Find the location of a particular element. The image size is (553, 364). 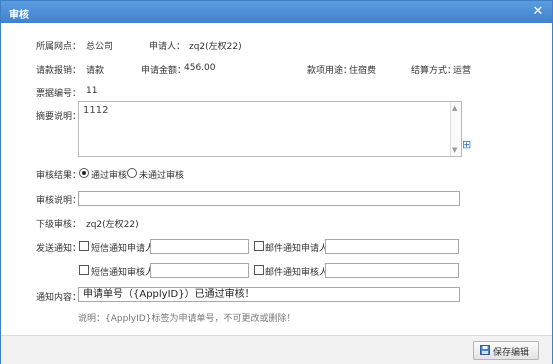

email-applicant-label: 邮件通知申请人 is located at coordinates (297, 249).